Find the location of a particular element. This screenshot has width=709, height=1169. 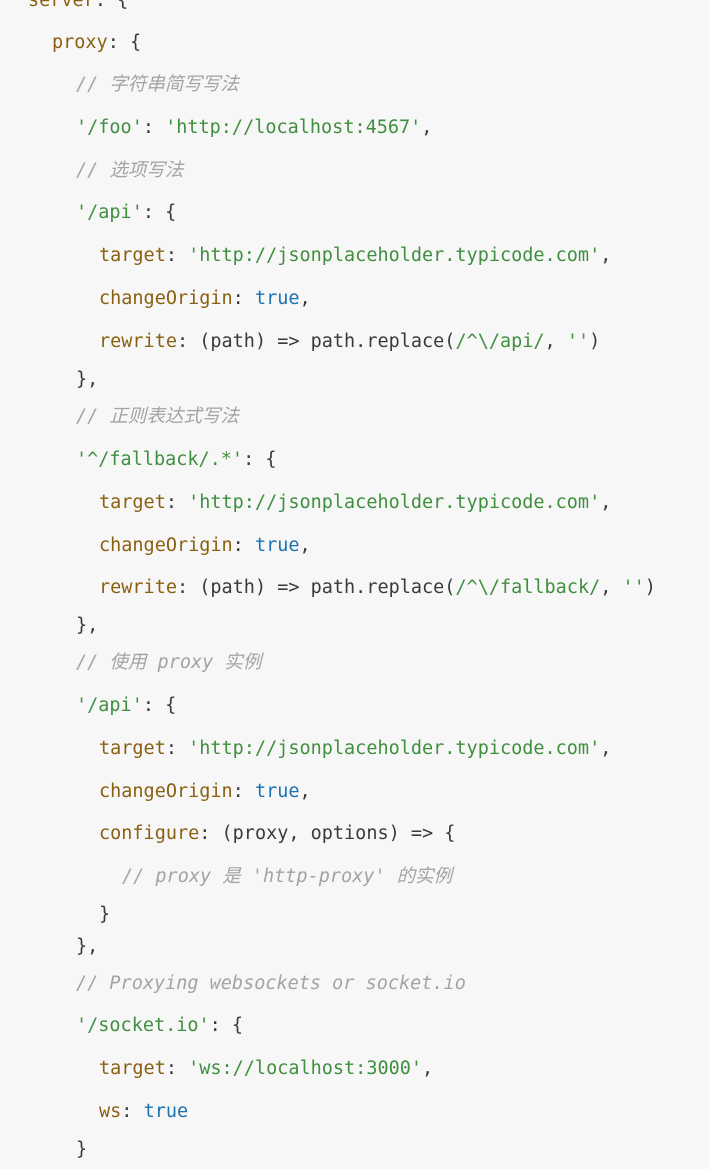

code-token-cmt: // 字符串简写写法 is located at coordinates (157, 84).